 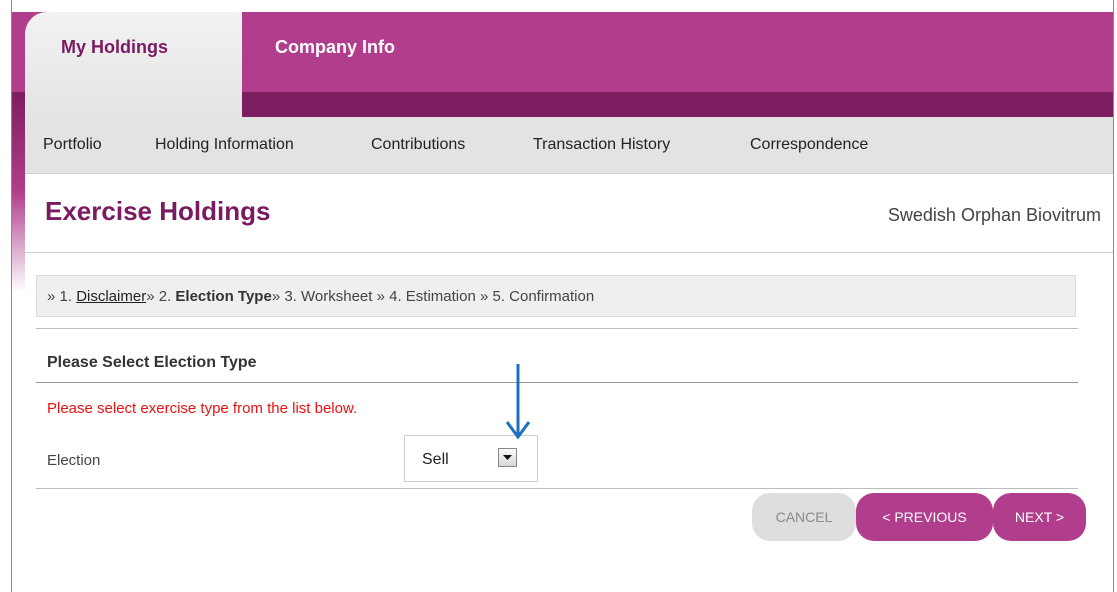 I want to click on subnav-transaction-history: Transaction History, so click(x=601, y=145).